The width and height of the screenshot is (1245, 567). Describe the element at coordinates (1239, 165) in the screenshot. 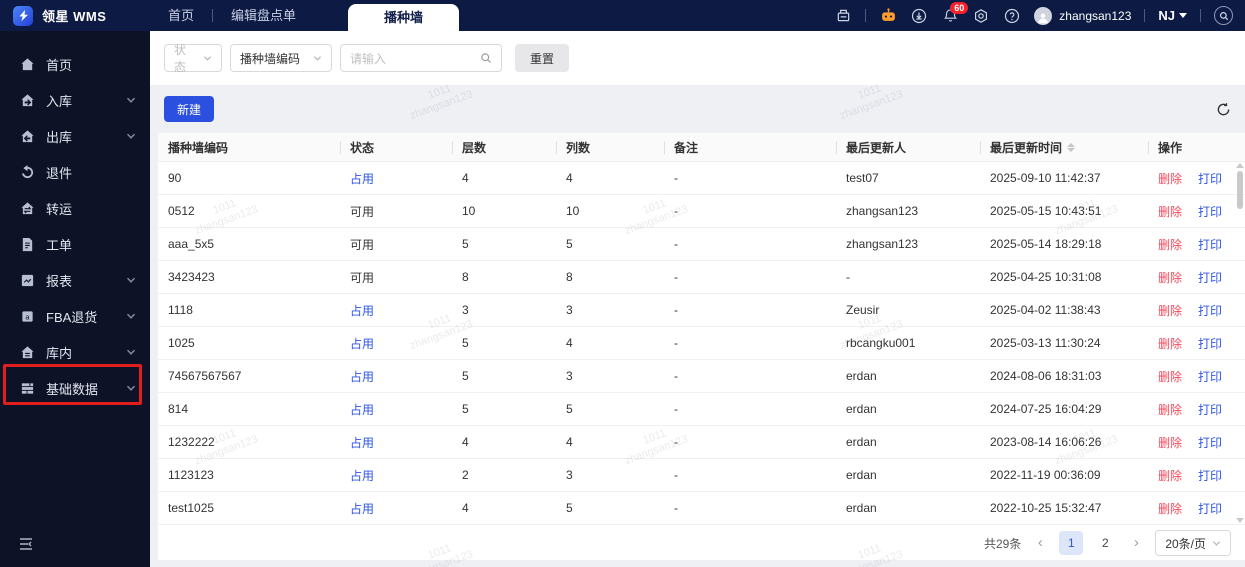

I see `scroll-up-arrow` at that location.